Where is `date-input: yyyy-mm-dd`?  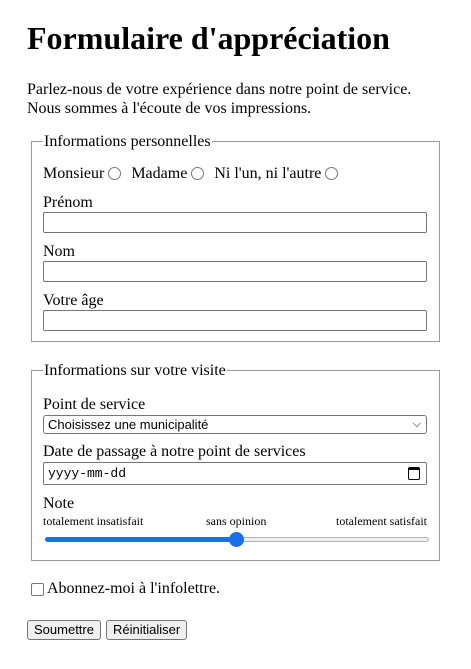
date-input: yyyy-mm-dd is located at coordinates (235, 473).